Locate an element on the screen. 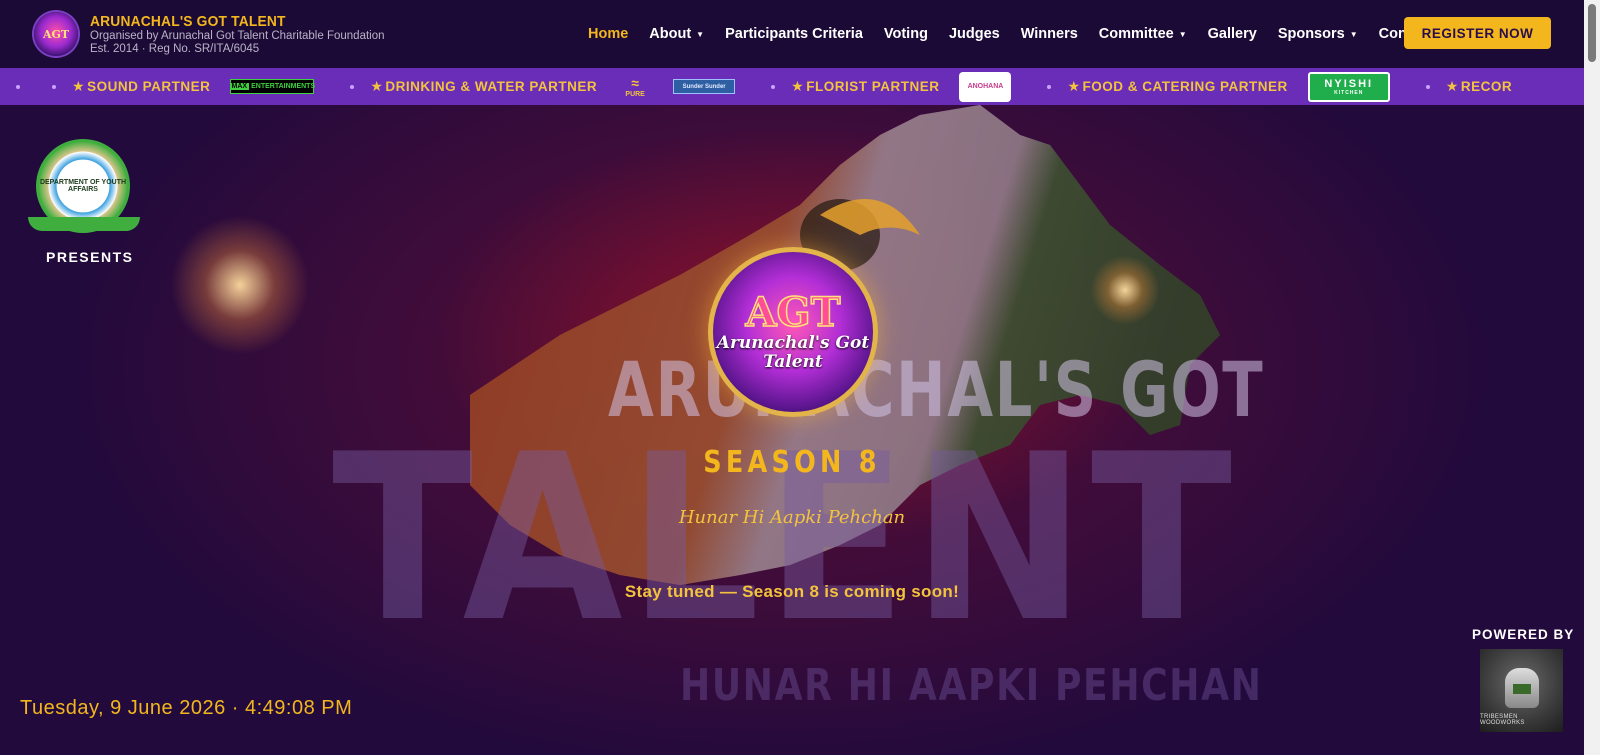 This screenshot has width=1600, height=755. florist-partner-label: ★ FLORIST PARTNER is located at coordinates (865, 86).